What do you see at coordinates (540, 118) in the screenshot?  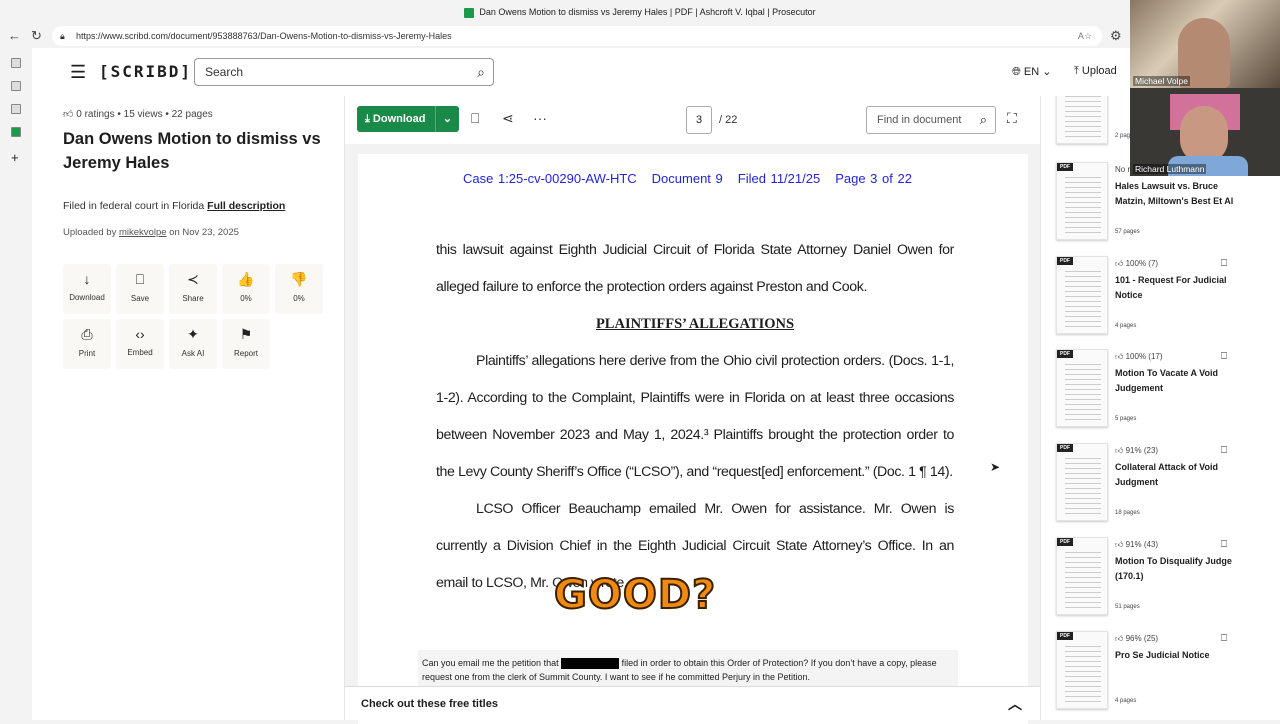 I see `more-icon: ···` at bounding box center [540, 118].